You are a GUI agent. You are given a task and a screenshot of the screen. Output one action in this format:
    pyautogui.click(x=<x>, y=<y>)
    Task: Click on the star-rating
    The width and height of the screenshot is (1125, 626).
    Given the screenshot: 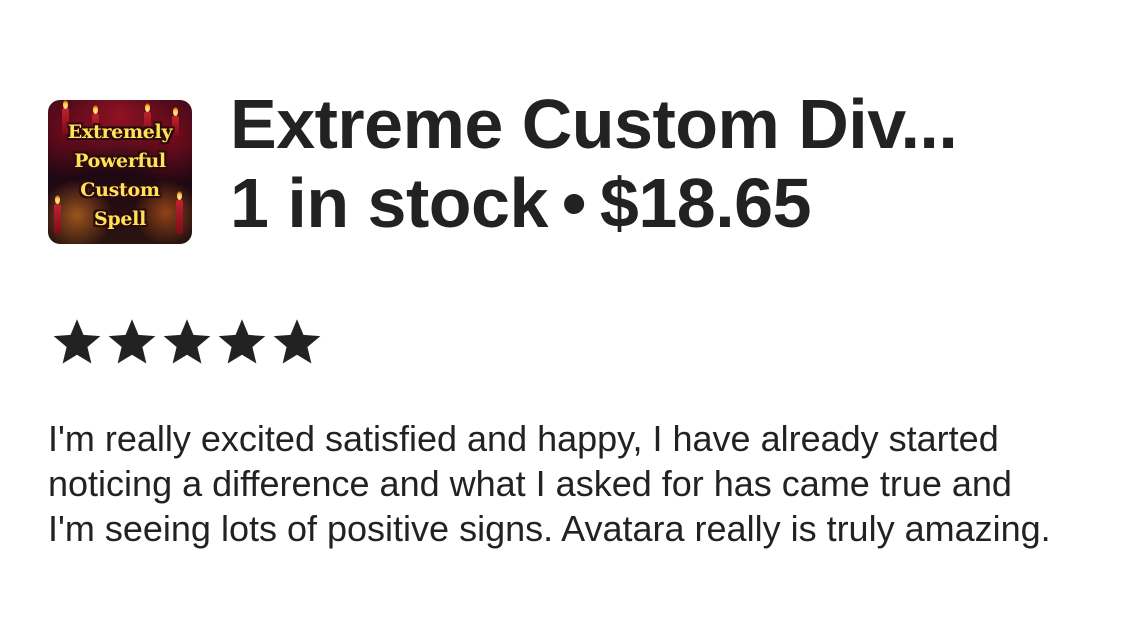 What is the action you would take?
    pyautogui.click(x=187, y=342)
    